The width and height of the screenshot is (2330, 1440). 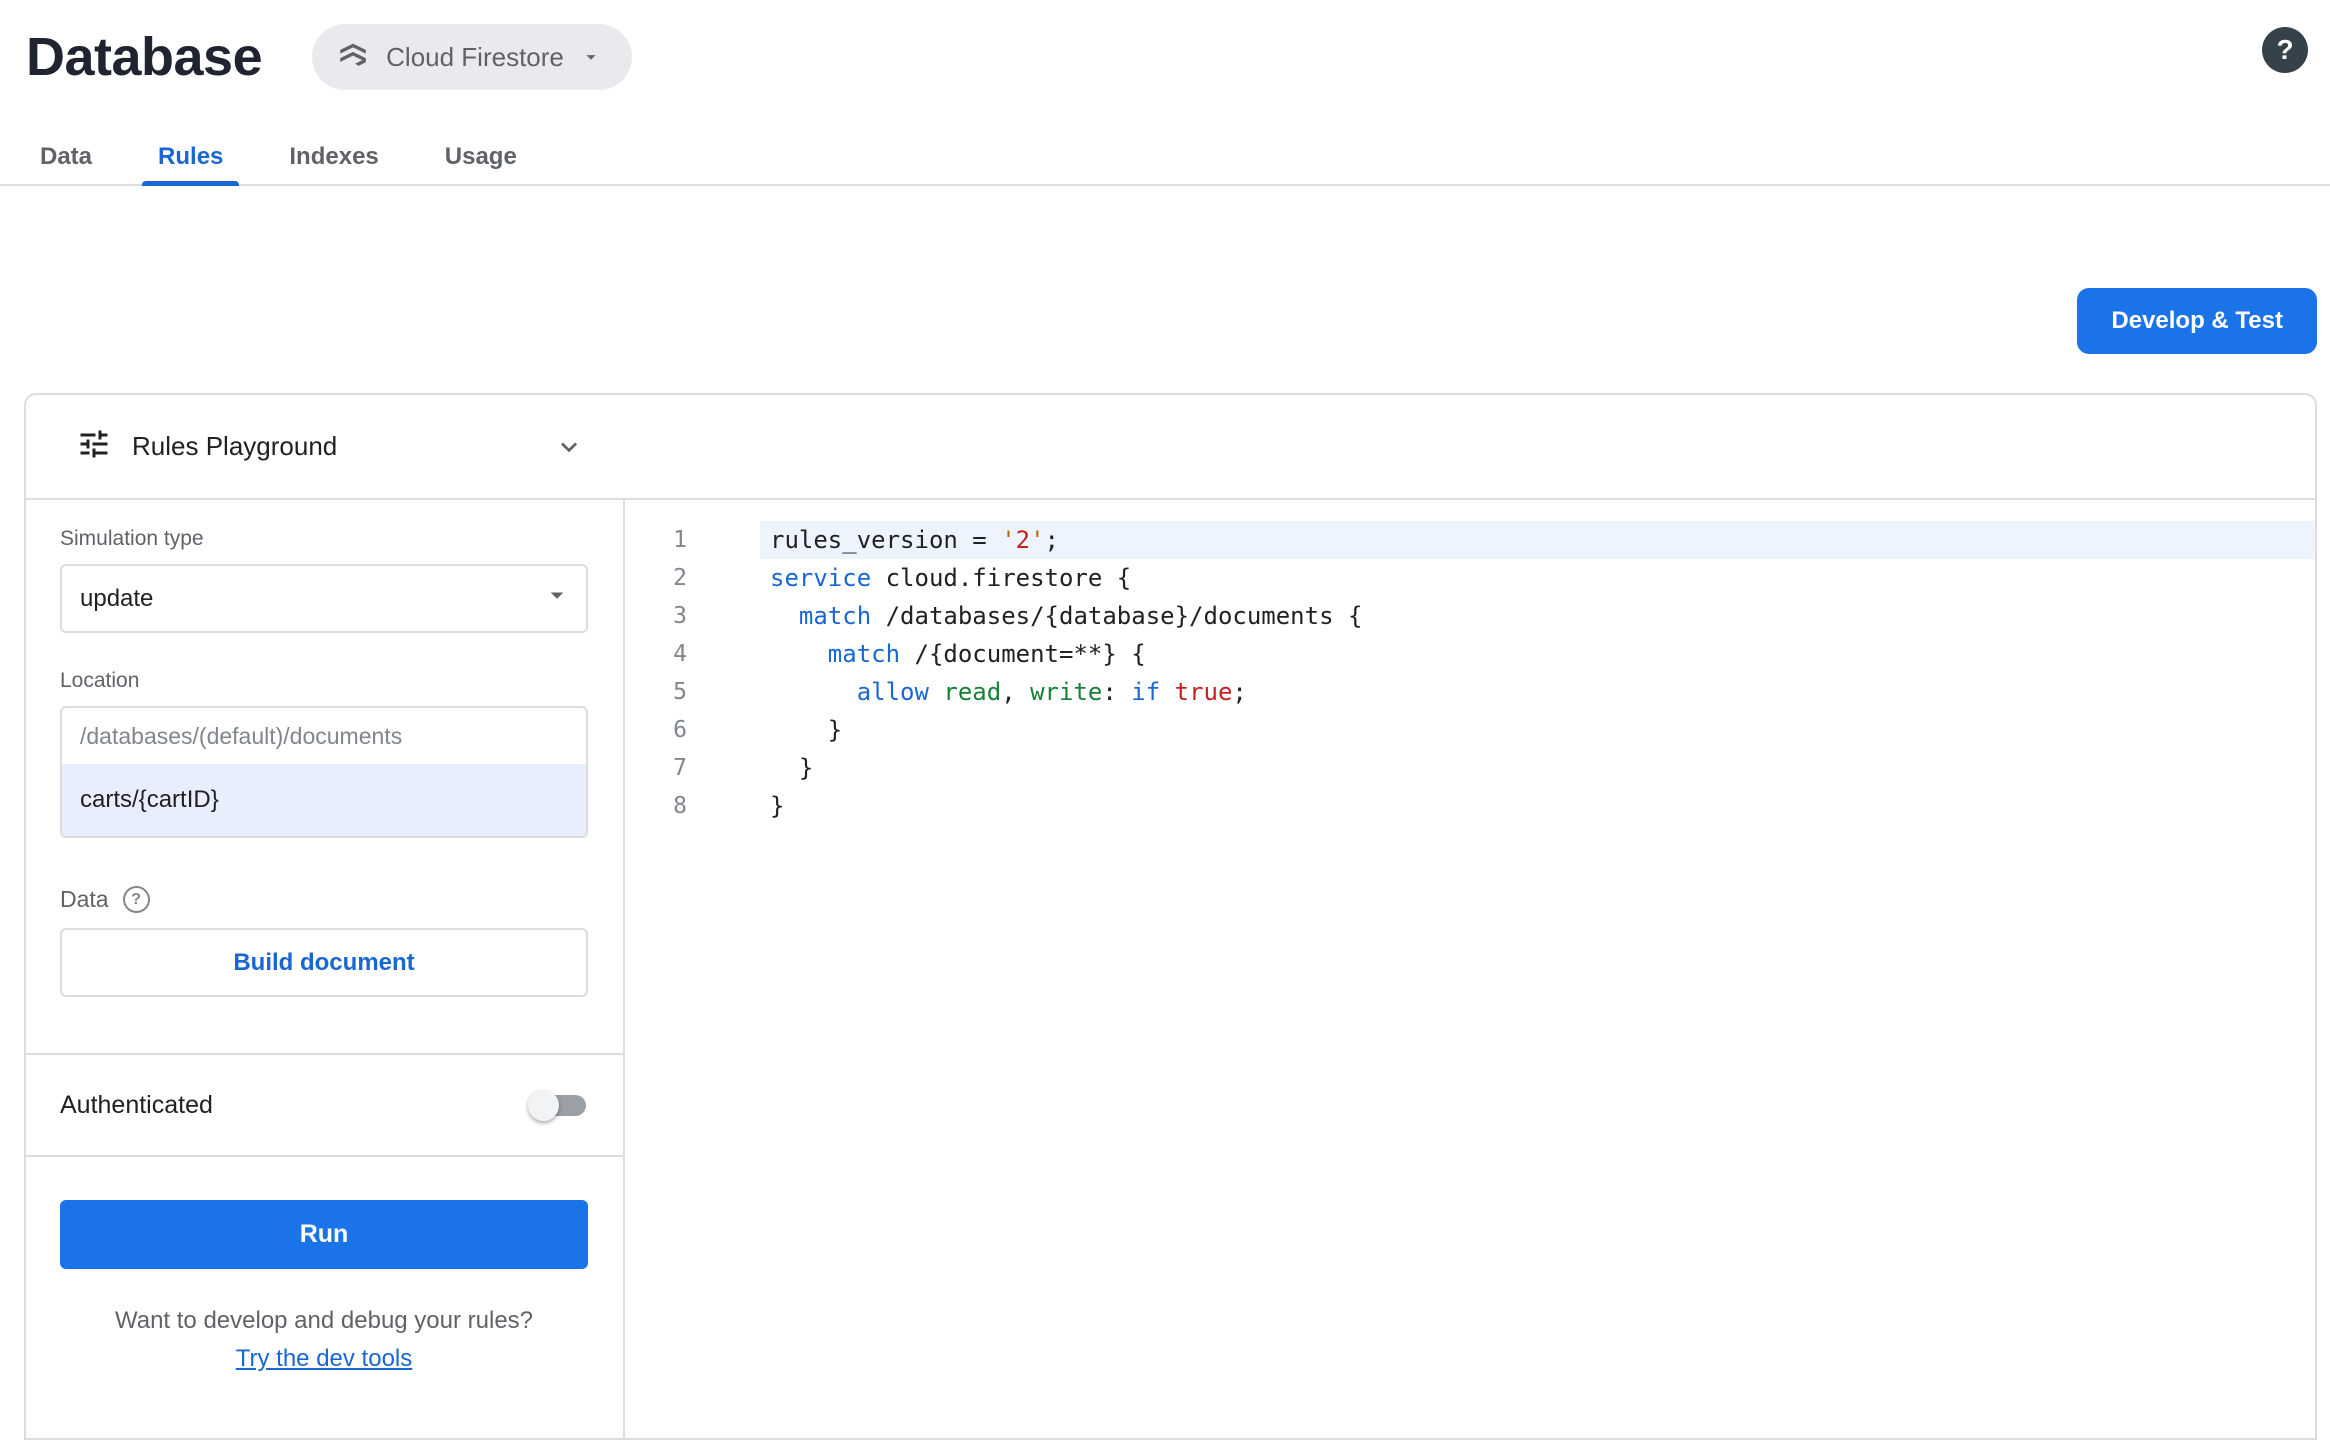 What do you see at coordinates (66, 156) in the screenshot?
I see `tab-data: Data` at bounding box center [66, 156].